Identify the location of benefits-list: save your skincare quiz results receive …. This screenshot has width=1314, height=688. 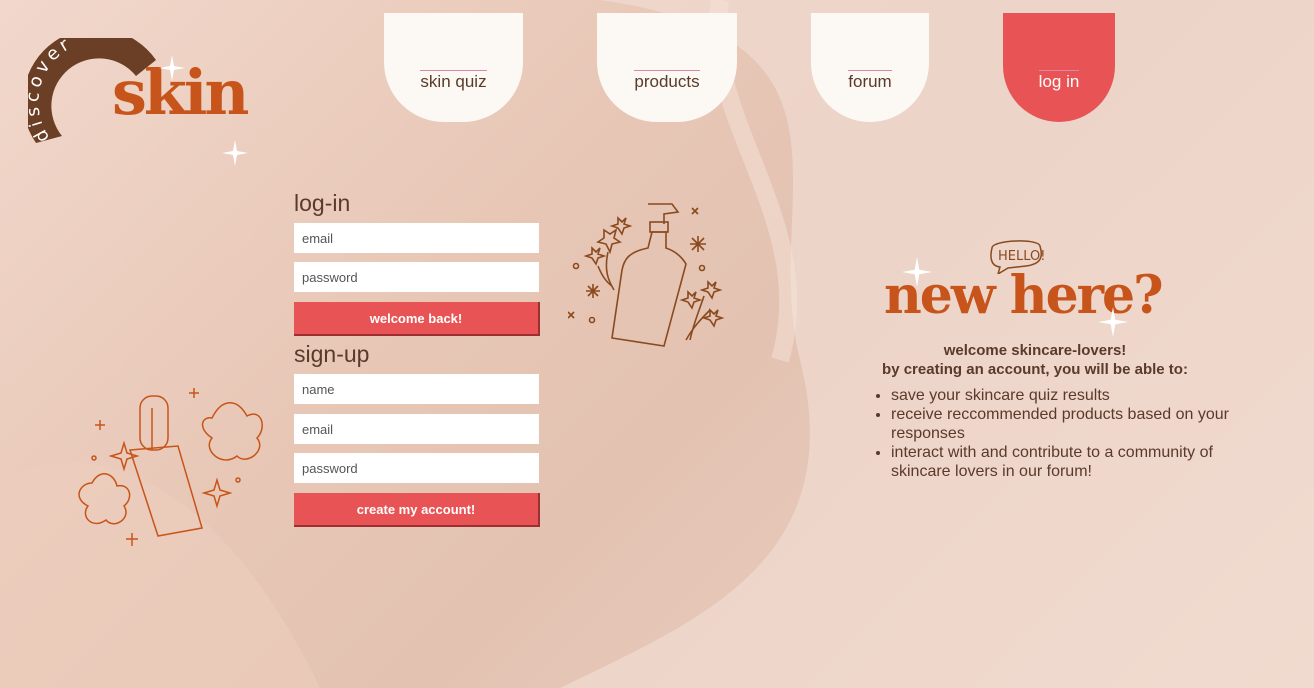
(1056, 433).